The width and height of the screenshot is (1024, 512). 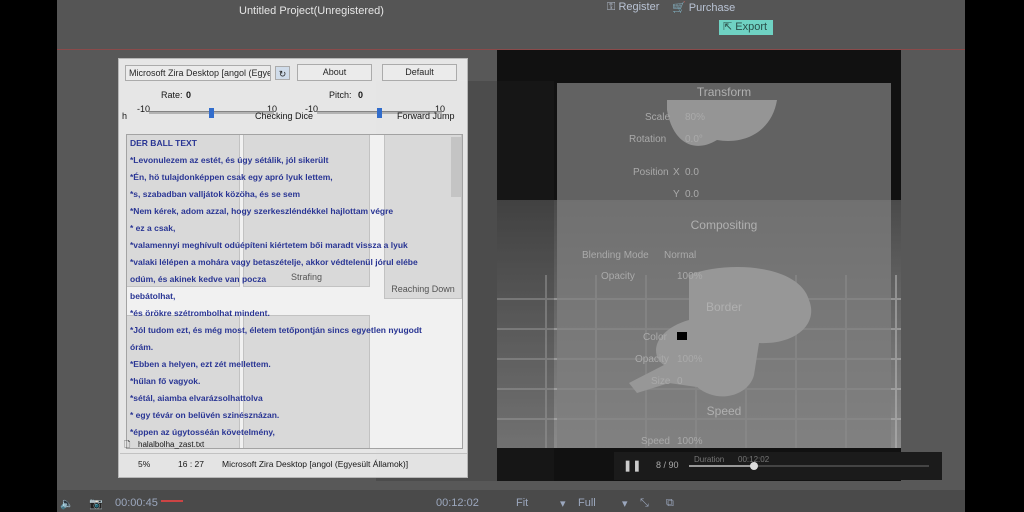 What do you see at coordinates (724, 225) in the screenshot?
I see `compositing-title: Compositing` at bounding box center [724, 225].